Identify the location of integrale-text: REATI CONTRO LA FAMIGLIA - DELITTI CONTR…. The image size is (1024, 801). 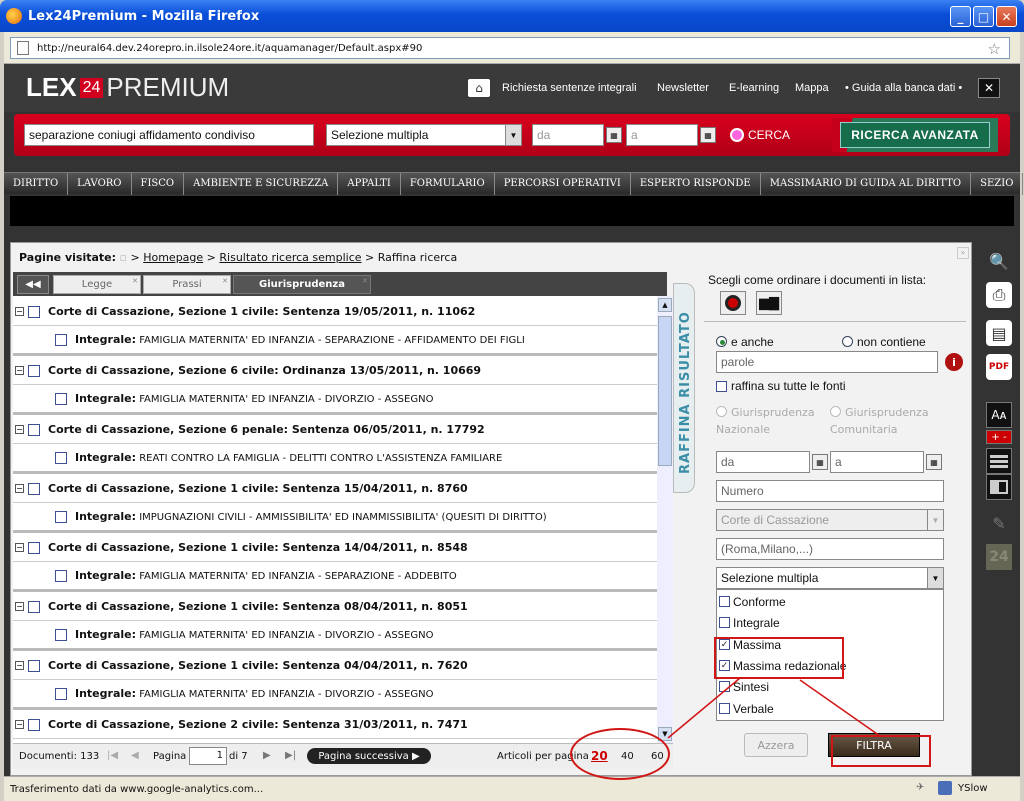
(320, 458).